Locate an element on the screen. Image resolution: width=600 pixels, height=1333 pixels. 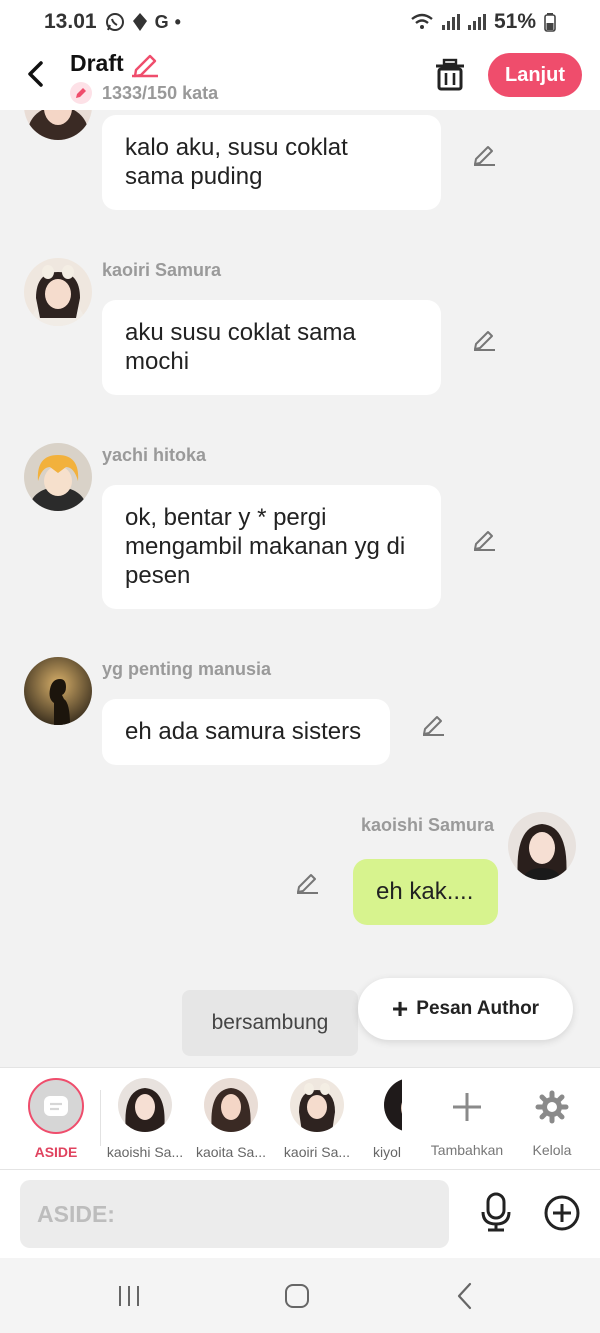
message-bubble: kalo aku, susu coklat sama puding is located at coordinates (271, 162).